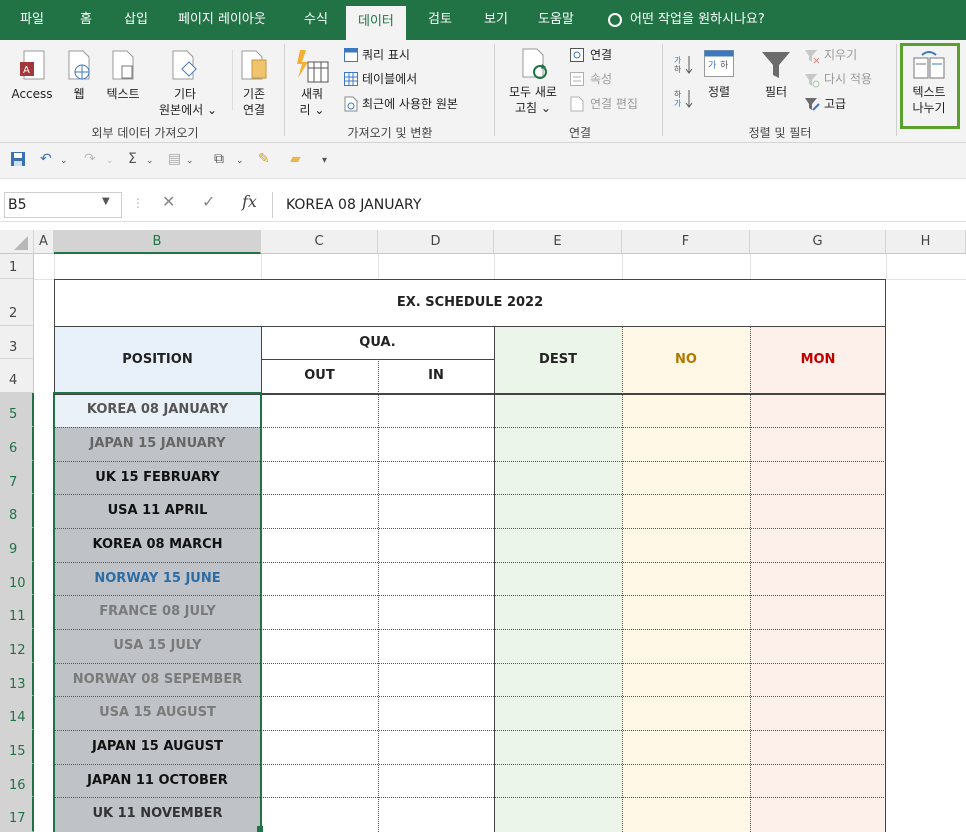 This screenshot has width=966, height=832. I want to click on row-header-11: 11, so click(17, 612).